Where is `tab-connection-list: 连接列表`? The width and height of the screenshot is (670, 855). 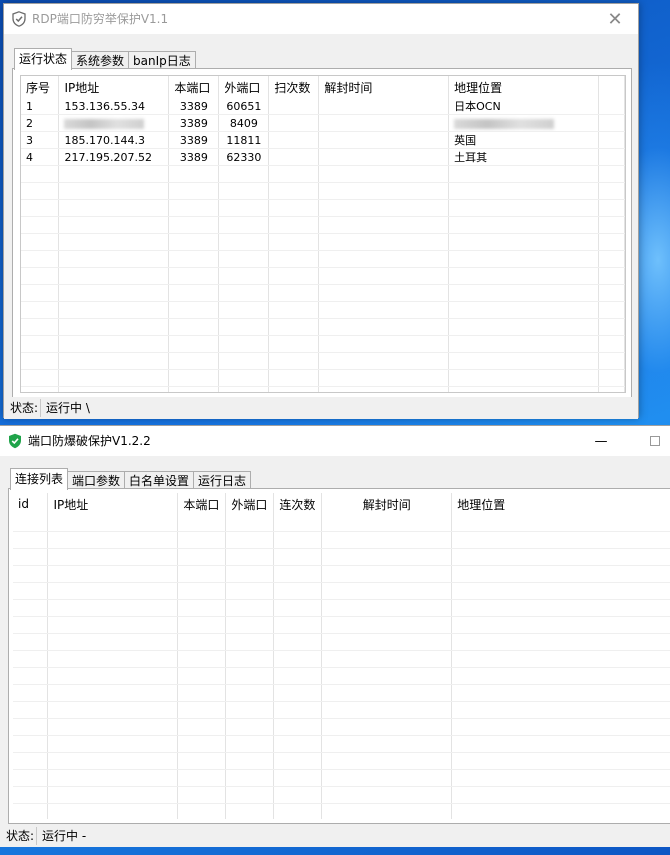 tab-connection-list: 连接列表 is located at coordinates (39, 479).